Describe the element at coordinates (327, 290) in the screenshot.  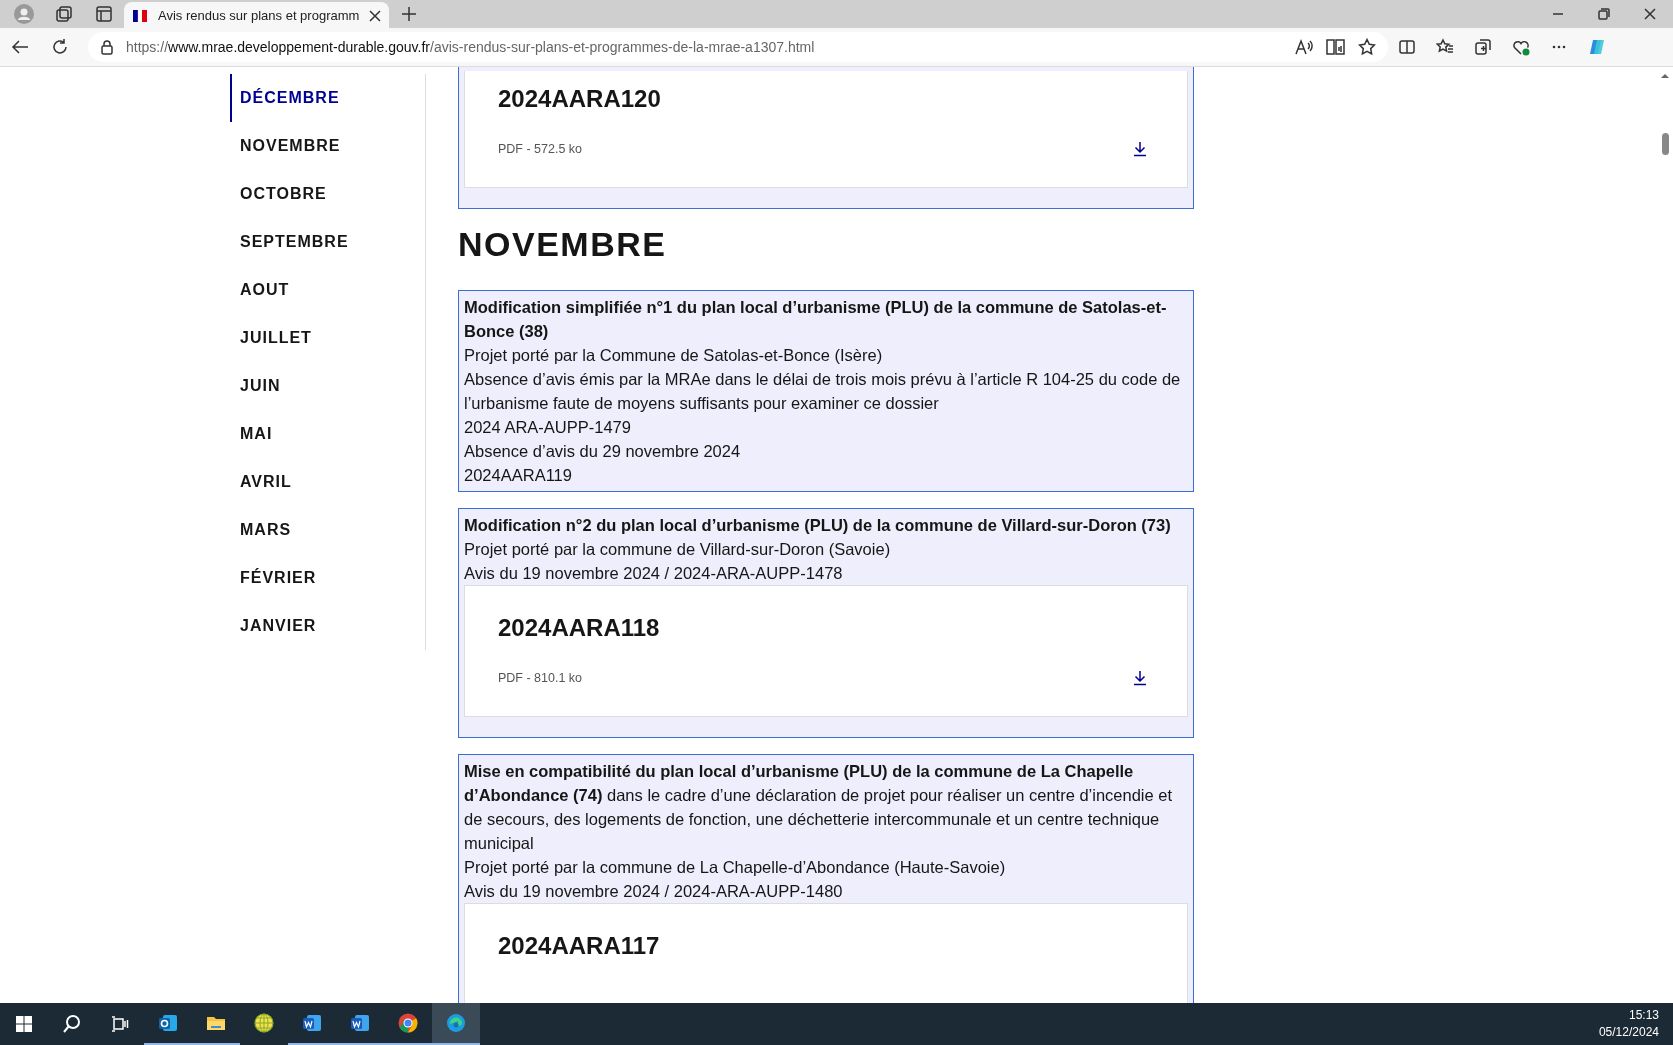
I see `sidebar-item: AOUT` at that location.